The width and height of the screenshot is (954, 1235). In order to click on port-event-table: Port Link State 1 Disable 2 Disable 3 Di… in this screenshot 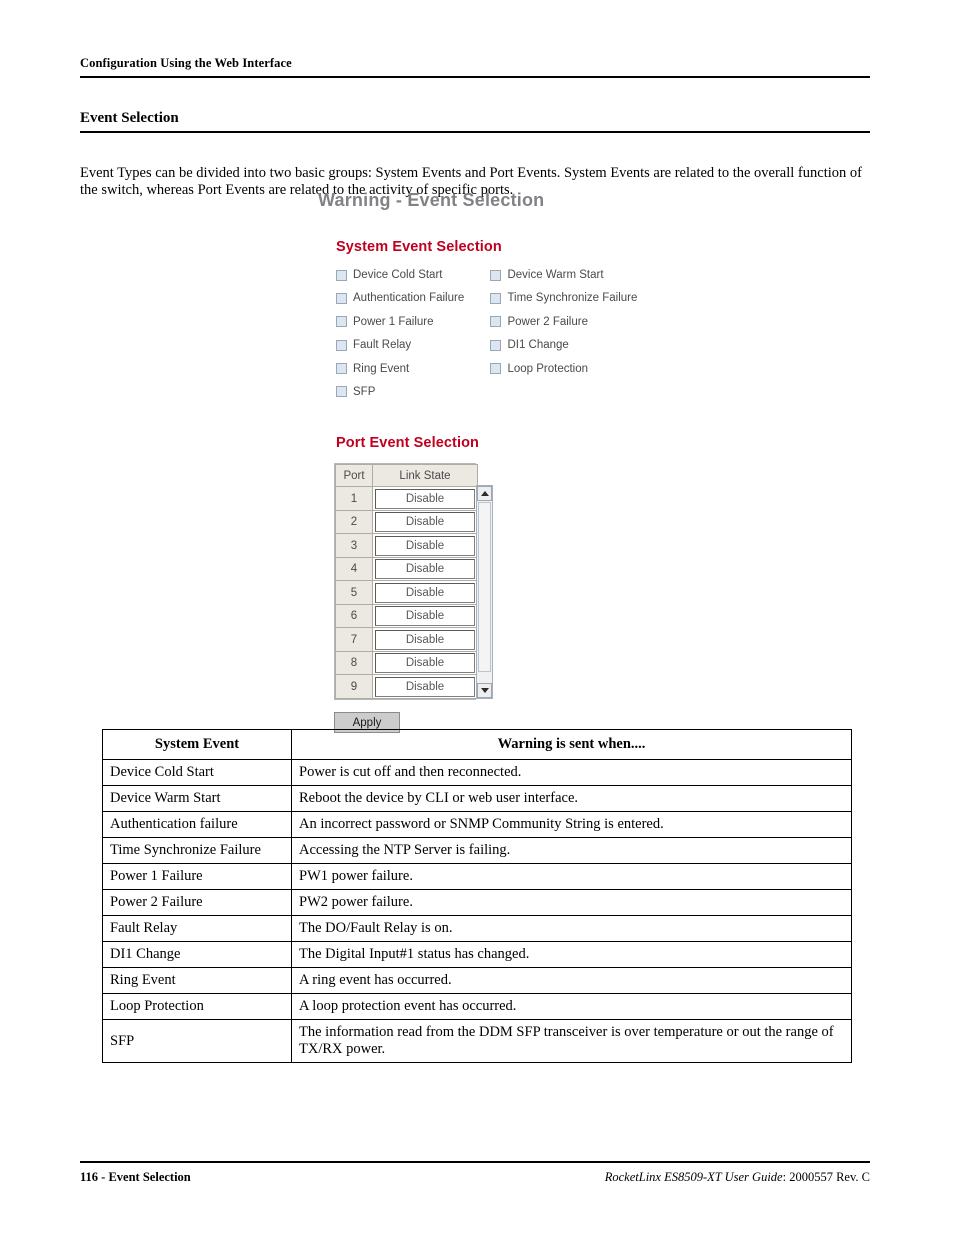, I will do `click(406, 581)`.